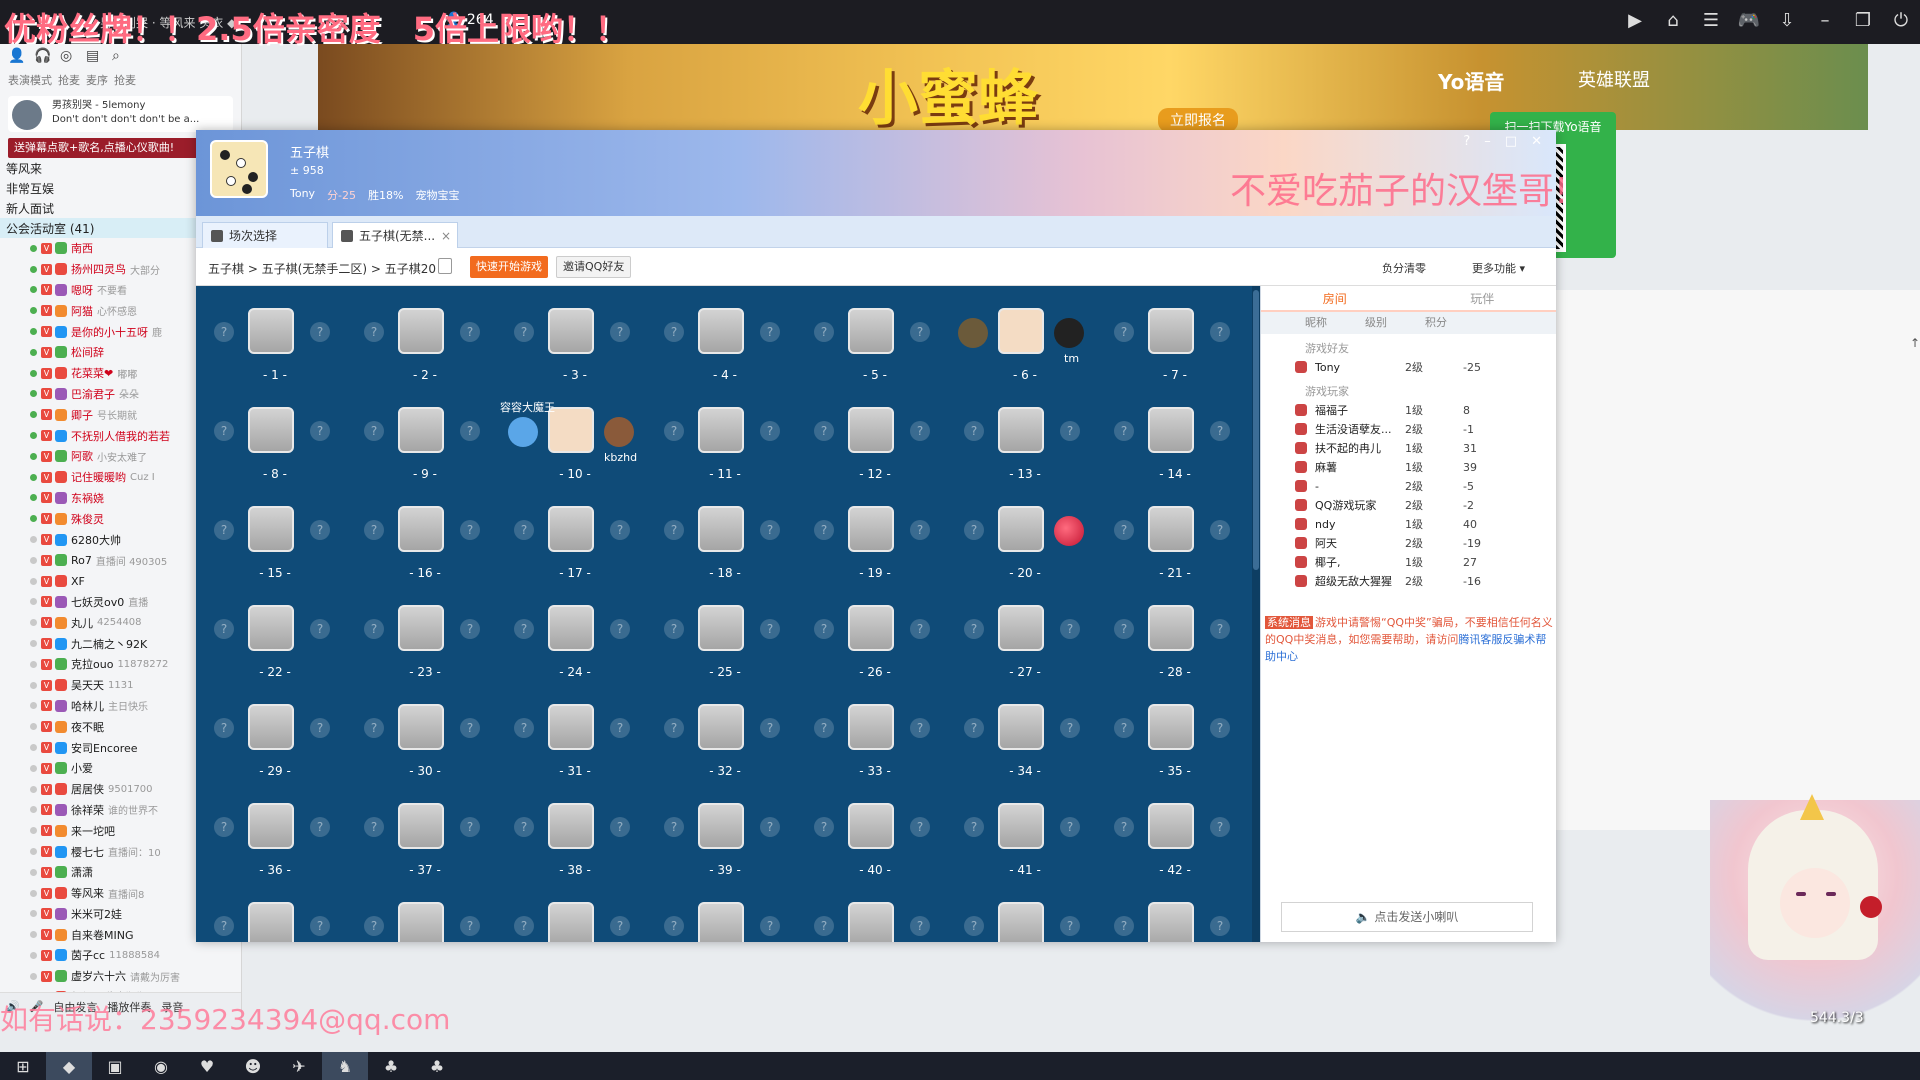 The image size is (1920, 1080). I want to click on game-table: ?? - 5 -, so click(875, 337).